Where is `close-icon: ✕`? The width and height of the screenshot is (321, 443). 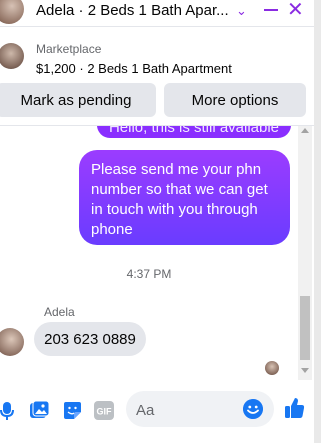
close-icon: ✕ is located at coordinates (295, 10).